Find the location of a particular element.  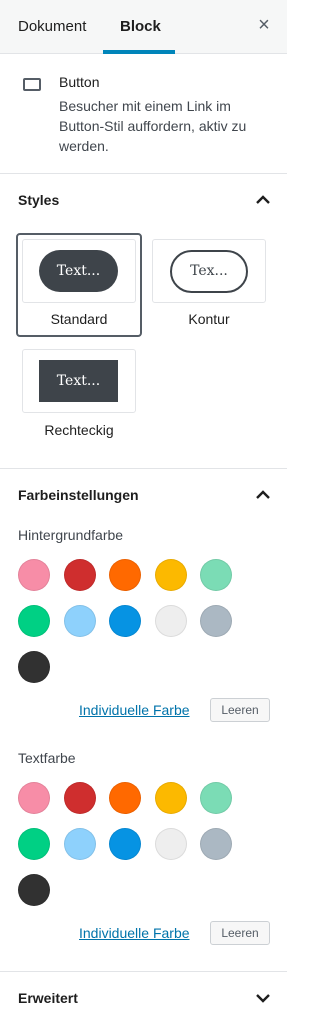

text-custom-color-link: Individuelle Farbe is located at coordinates (134, 933).